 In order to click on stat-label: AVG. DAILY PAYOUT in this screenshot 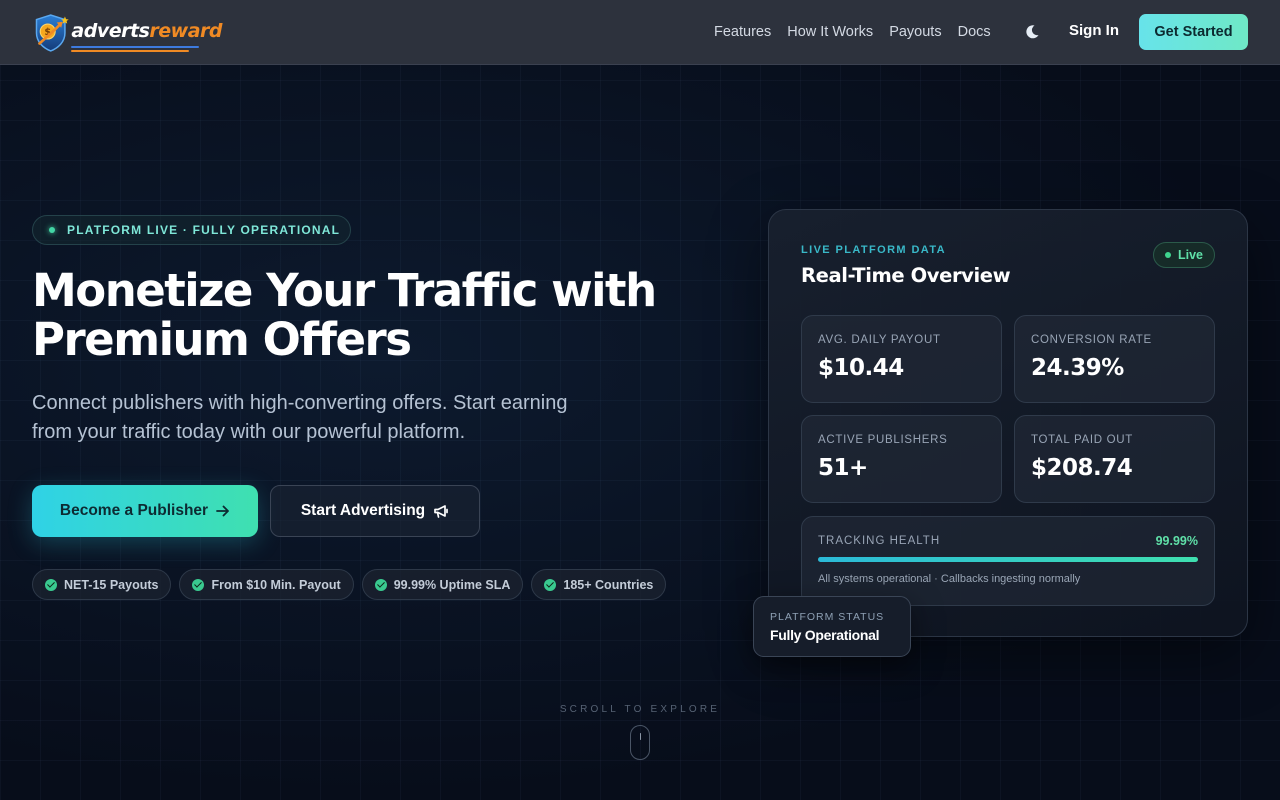, I will do `click(879, 340)`.